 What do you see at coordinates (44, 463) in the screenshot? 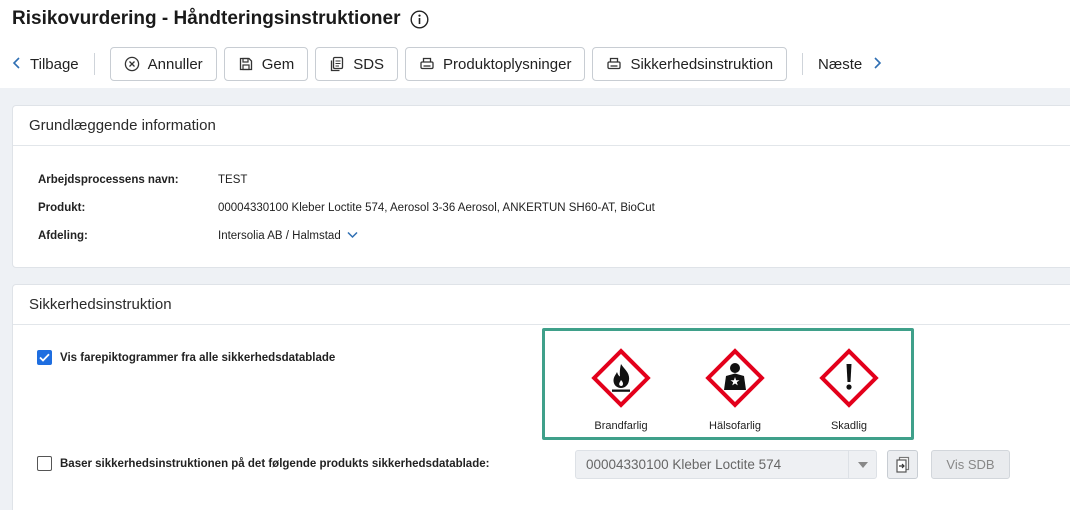
I see `base-on-product-checkbox` at bounding box center [44, 463].